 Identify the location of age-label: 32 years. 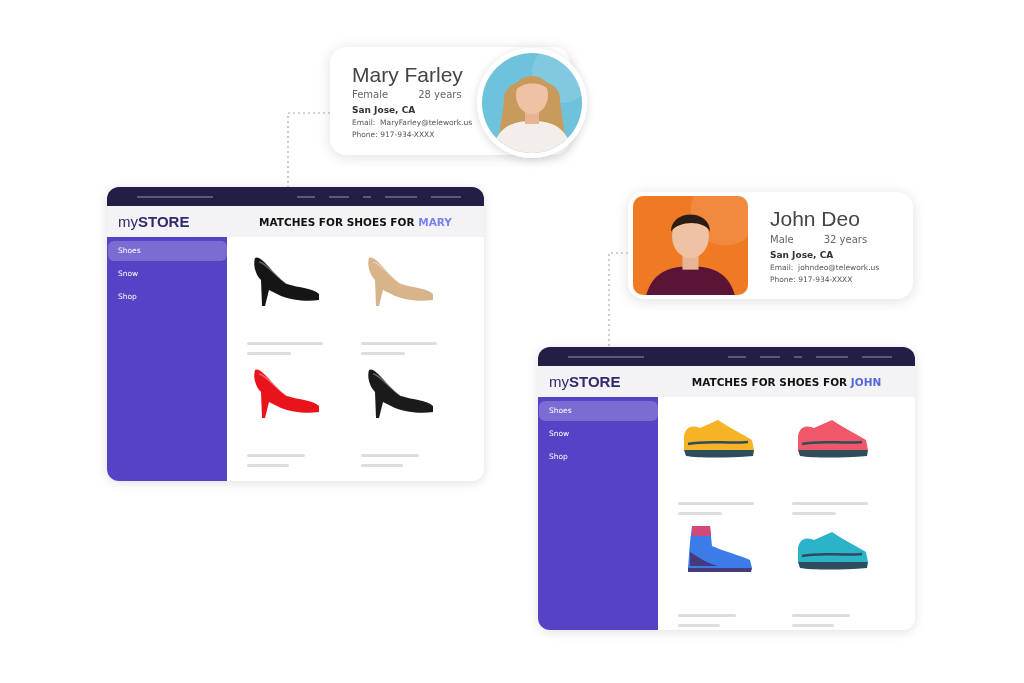
(845, 239).